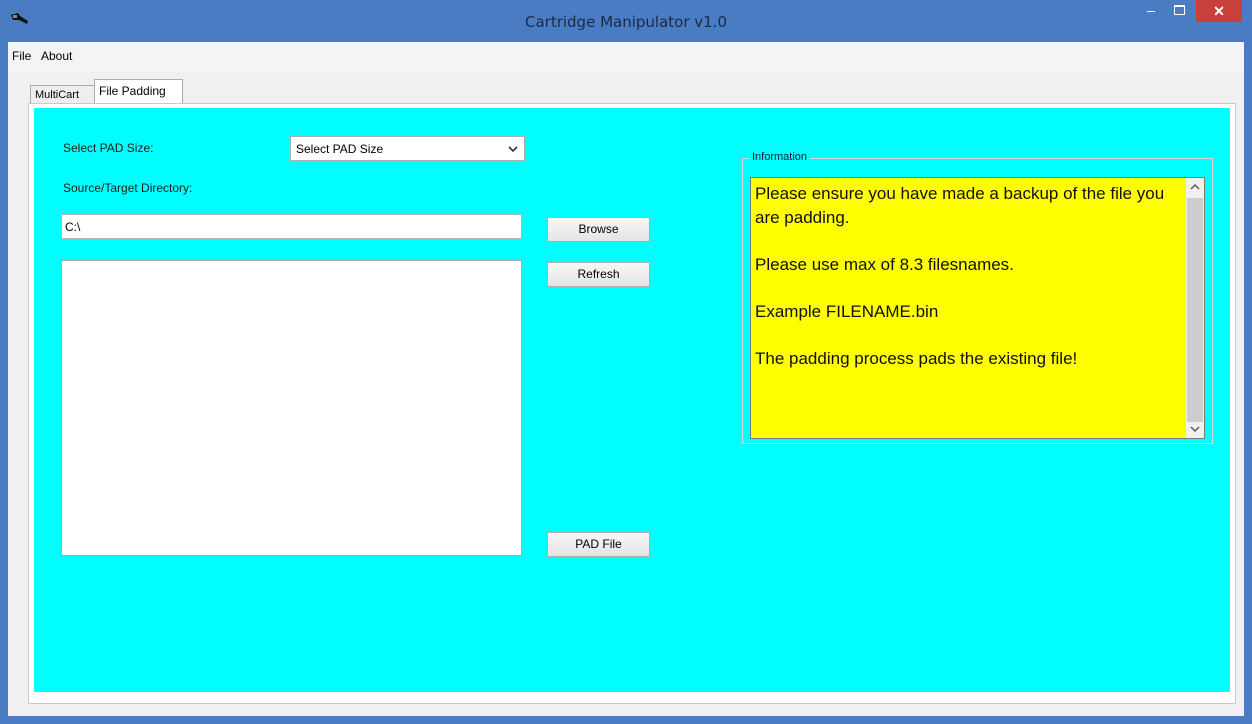 The height and width of the screenshot is (724, 1252). I want to click on information-legend: Information, so click(780, 157).